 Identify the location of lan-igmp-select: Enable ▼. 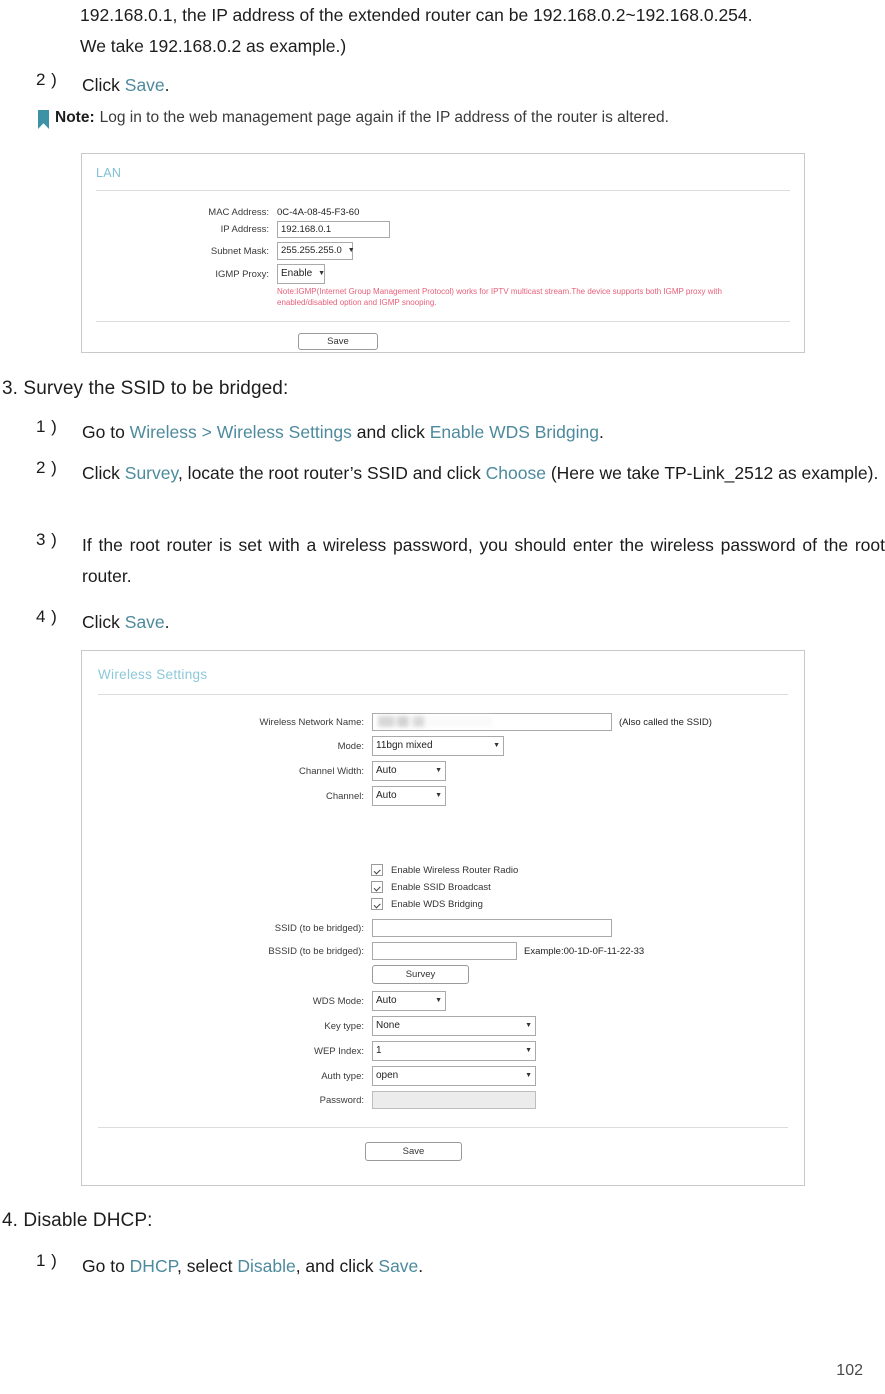
(301, 274).